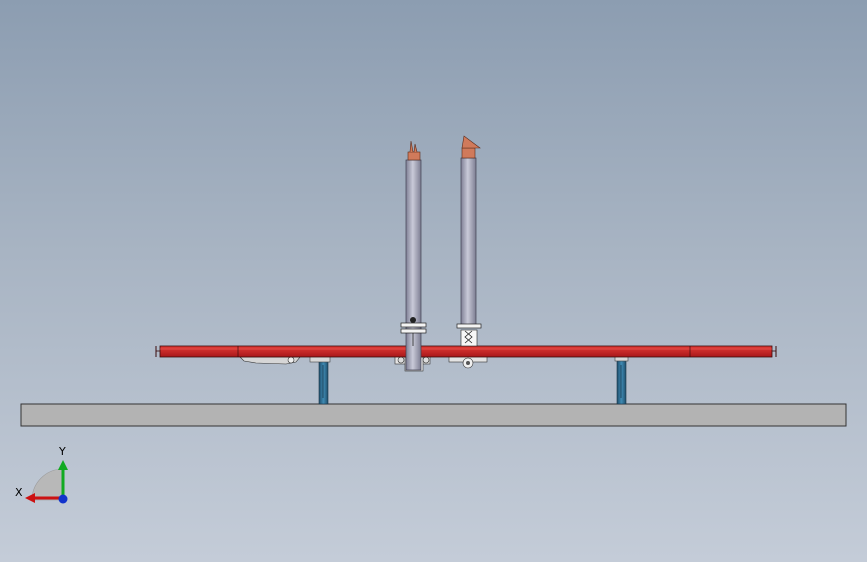 This screenshot has height=562, width=867. What do you see at coordinates (270, 360) in the screenshot?
I see `under-bracket-left` at bounding box center [270, 360].